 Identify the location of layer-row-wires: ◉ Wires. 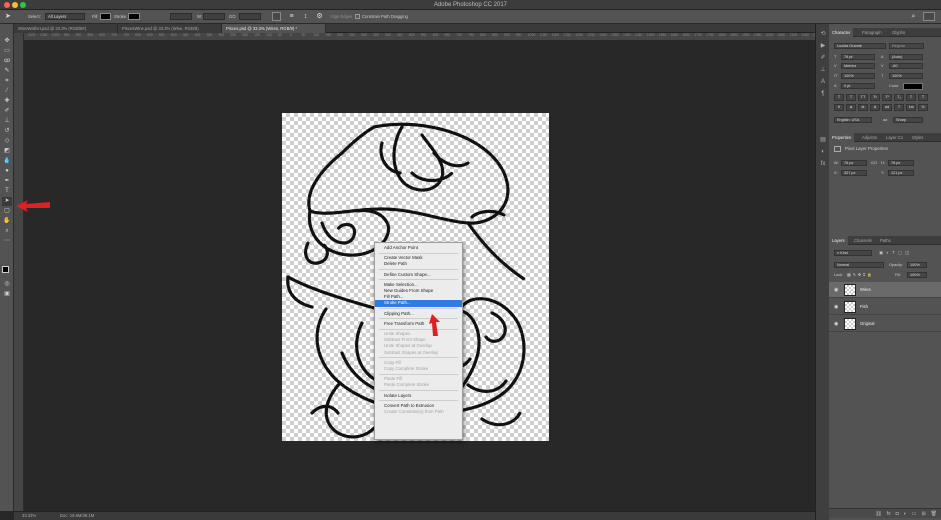
(885, 290).